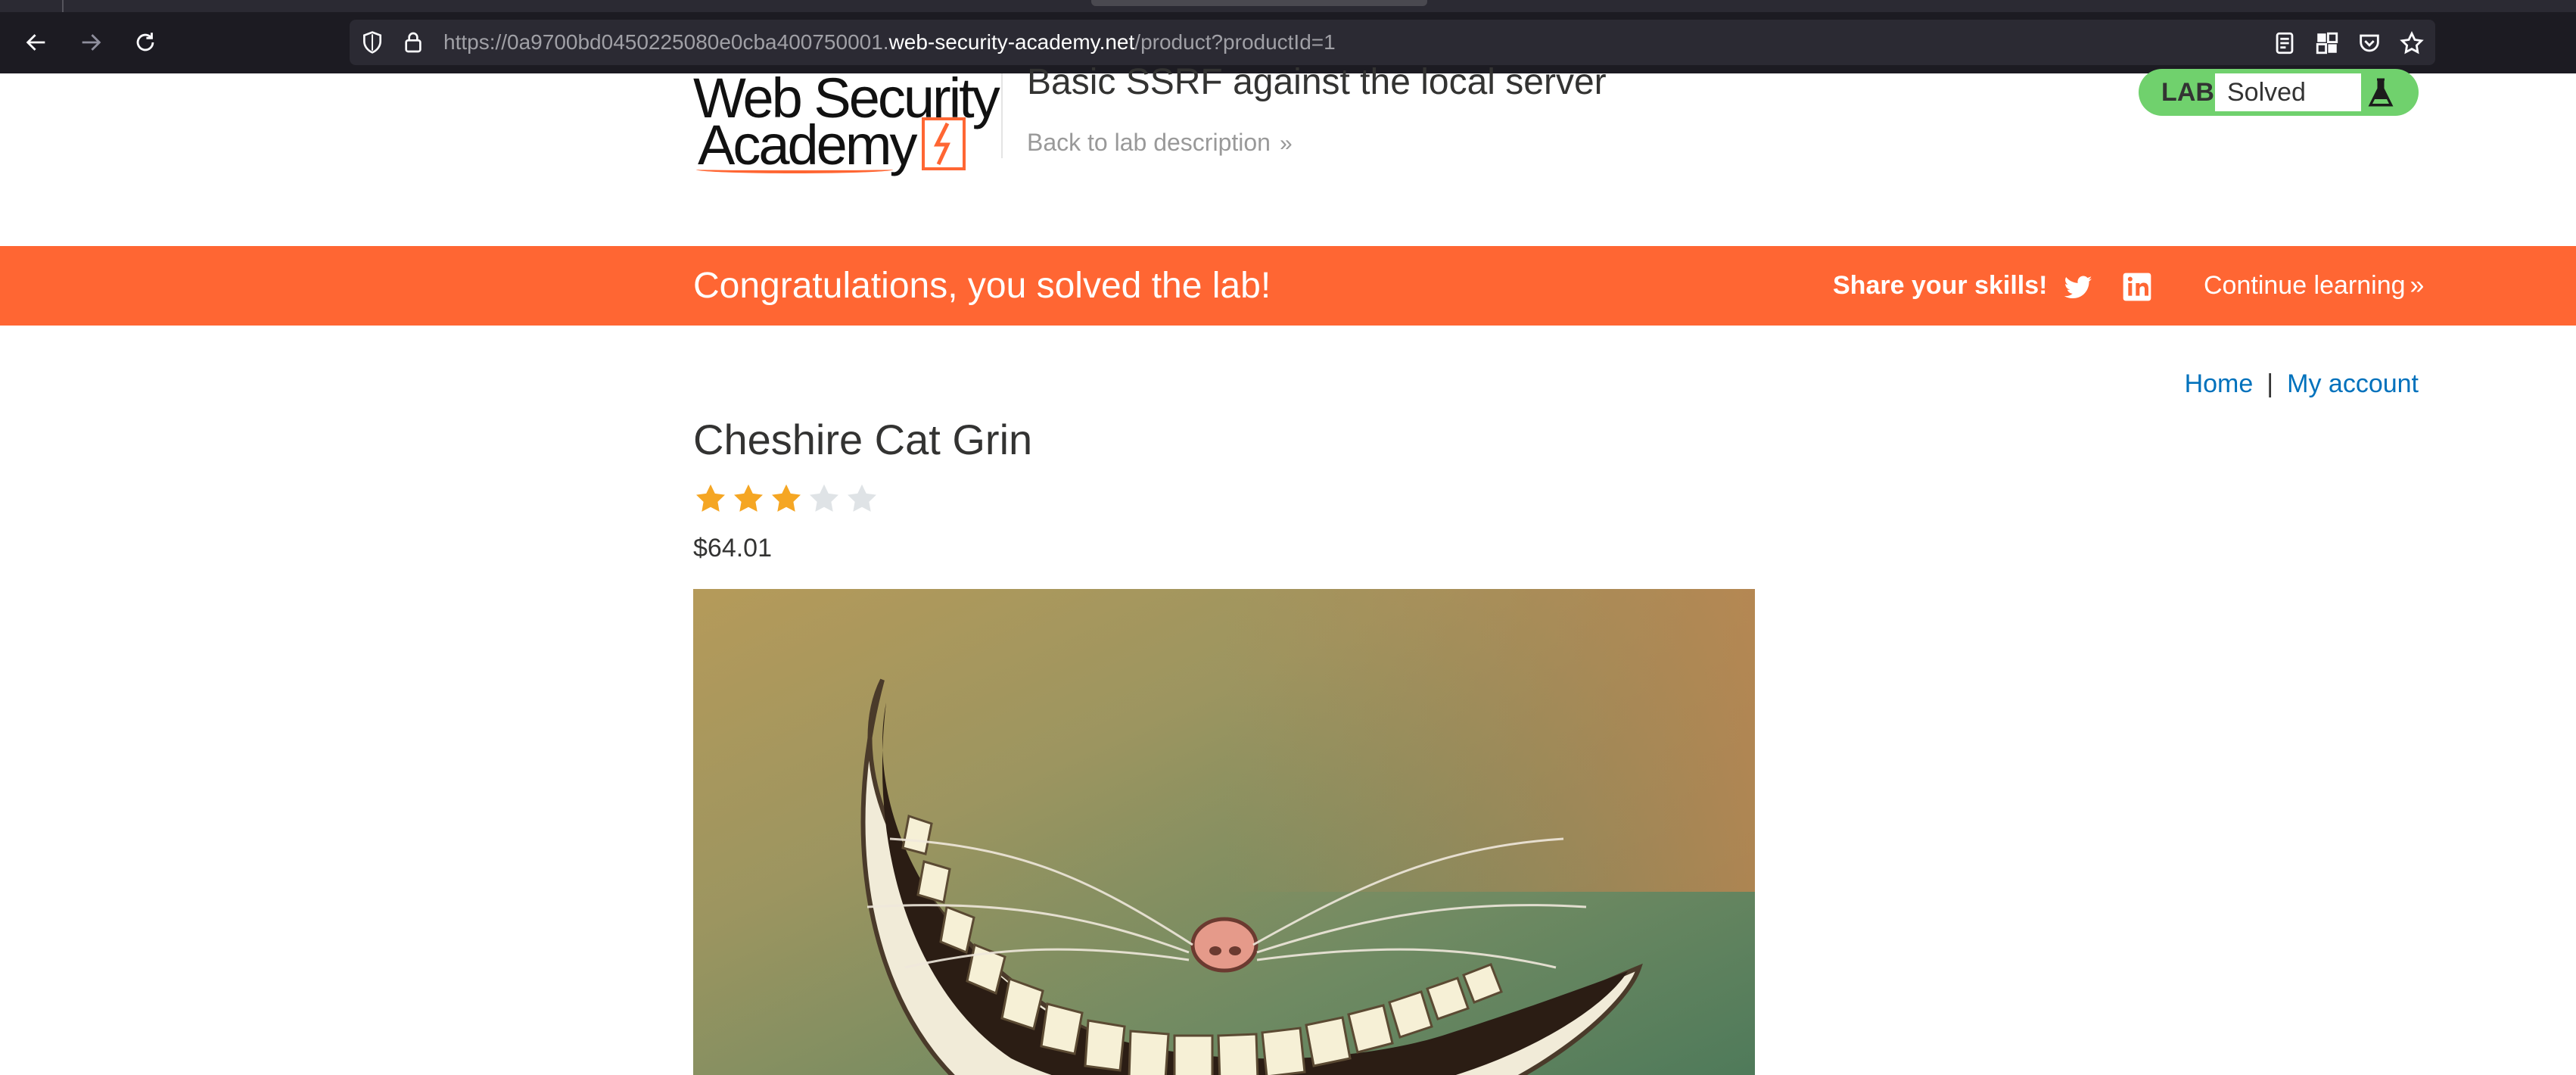 This screenshot has width=2576, height=1075. I want to click on logo-underline, so click(794, 169).